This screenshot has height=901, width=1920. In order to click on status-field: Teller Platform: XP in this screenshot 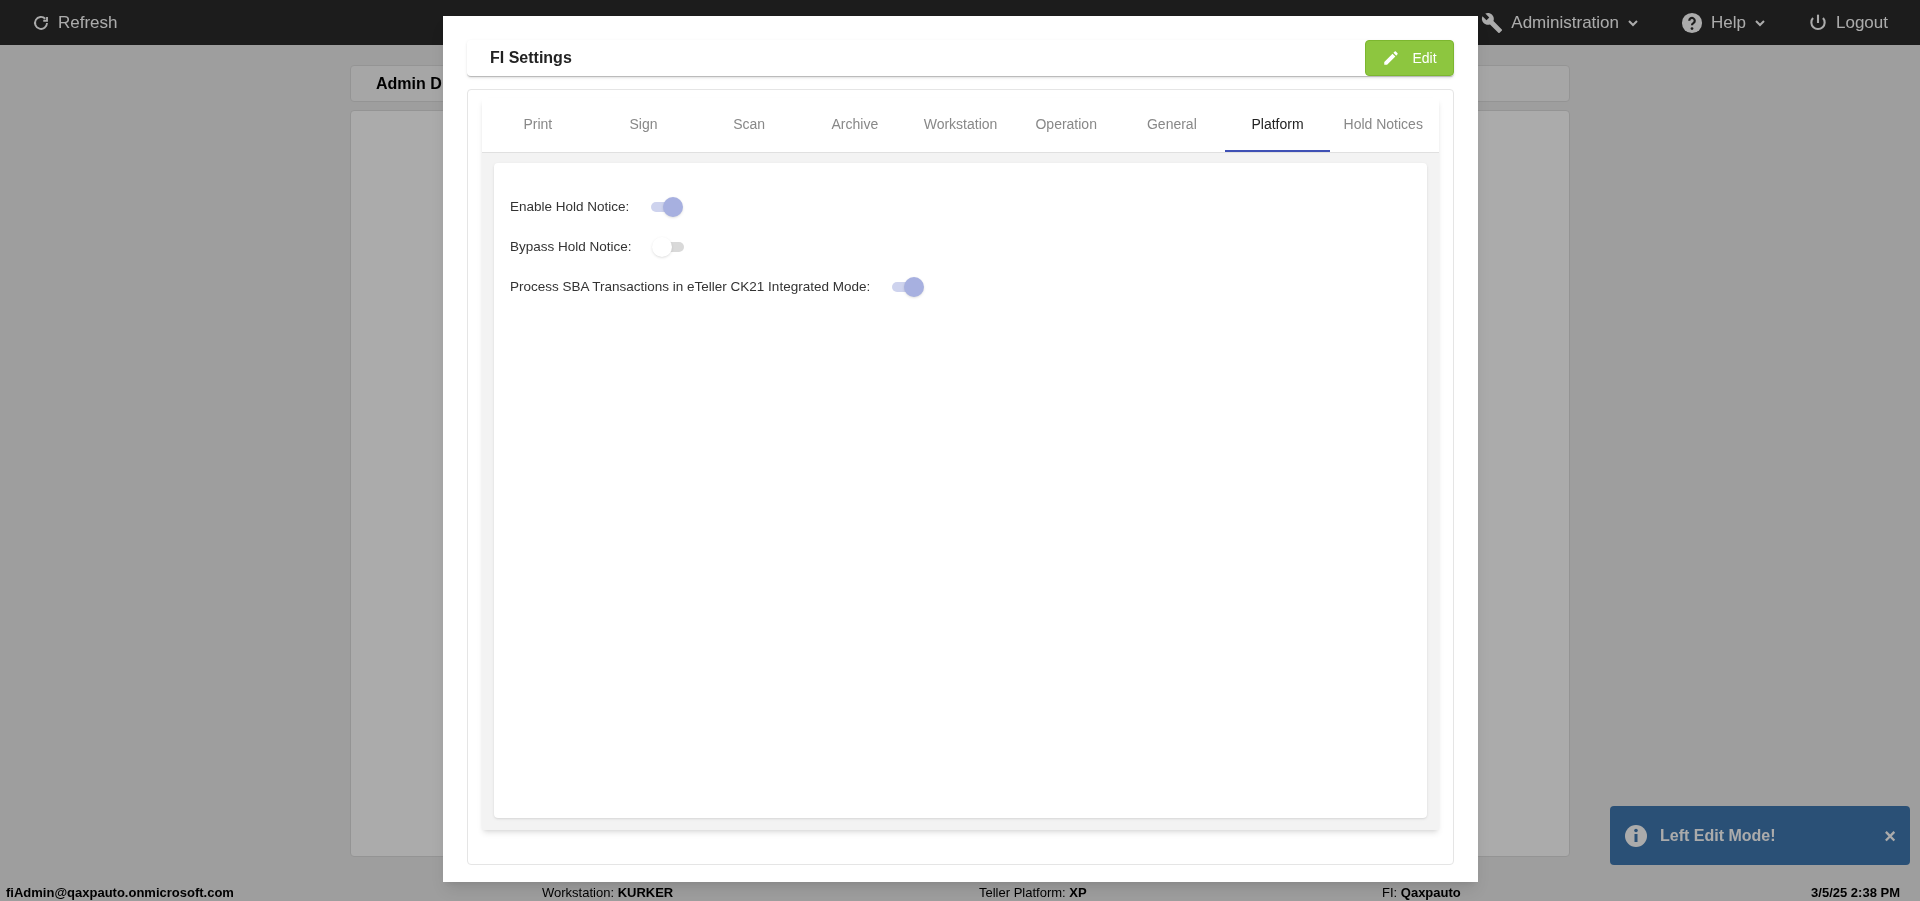, I will do `click(1180, 892)`.